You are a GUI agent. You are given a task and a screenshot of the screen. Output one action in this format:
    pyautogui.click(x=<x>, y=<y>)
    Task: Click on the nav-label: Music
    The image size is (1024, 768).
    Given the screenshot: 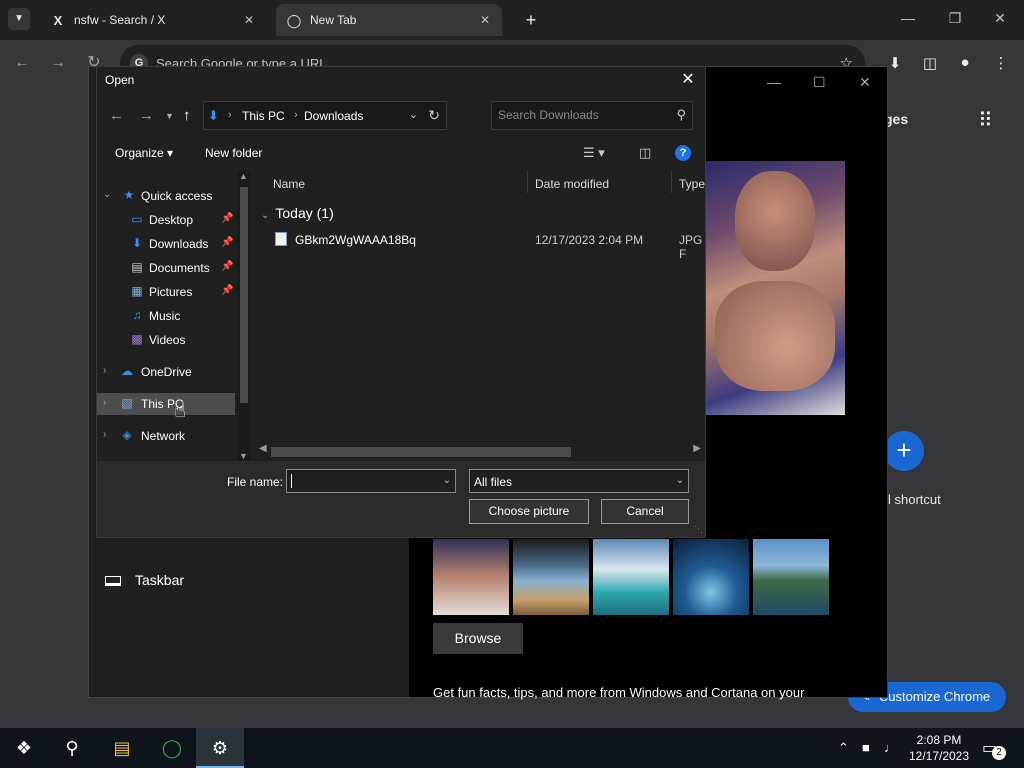 What is the action you would take?
    pyautogui.click(x=165, y=316)
    